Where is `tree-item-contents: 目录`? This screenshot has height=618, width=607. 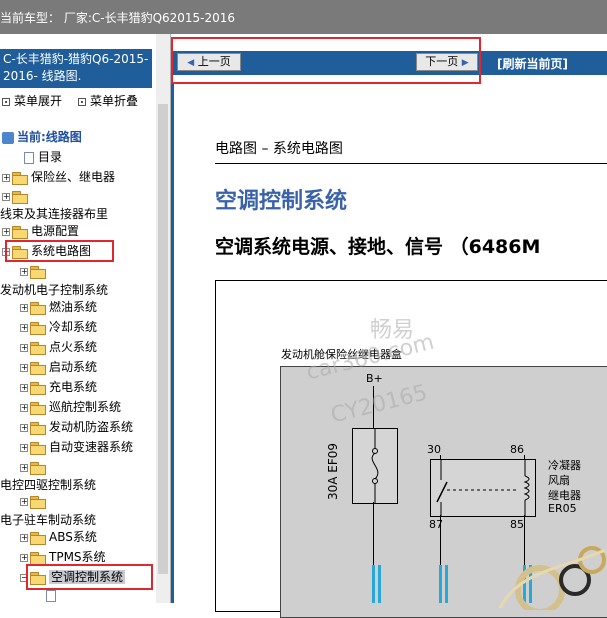 tree-item-contents: 目录 is located at coordinates (43, 157).